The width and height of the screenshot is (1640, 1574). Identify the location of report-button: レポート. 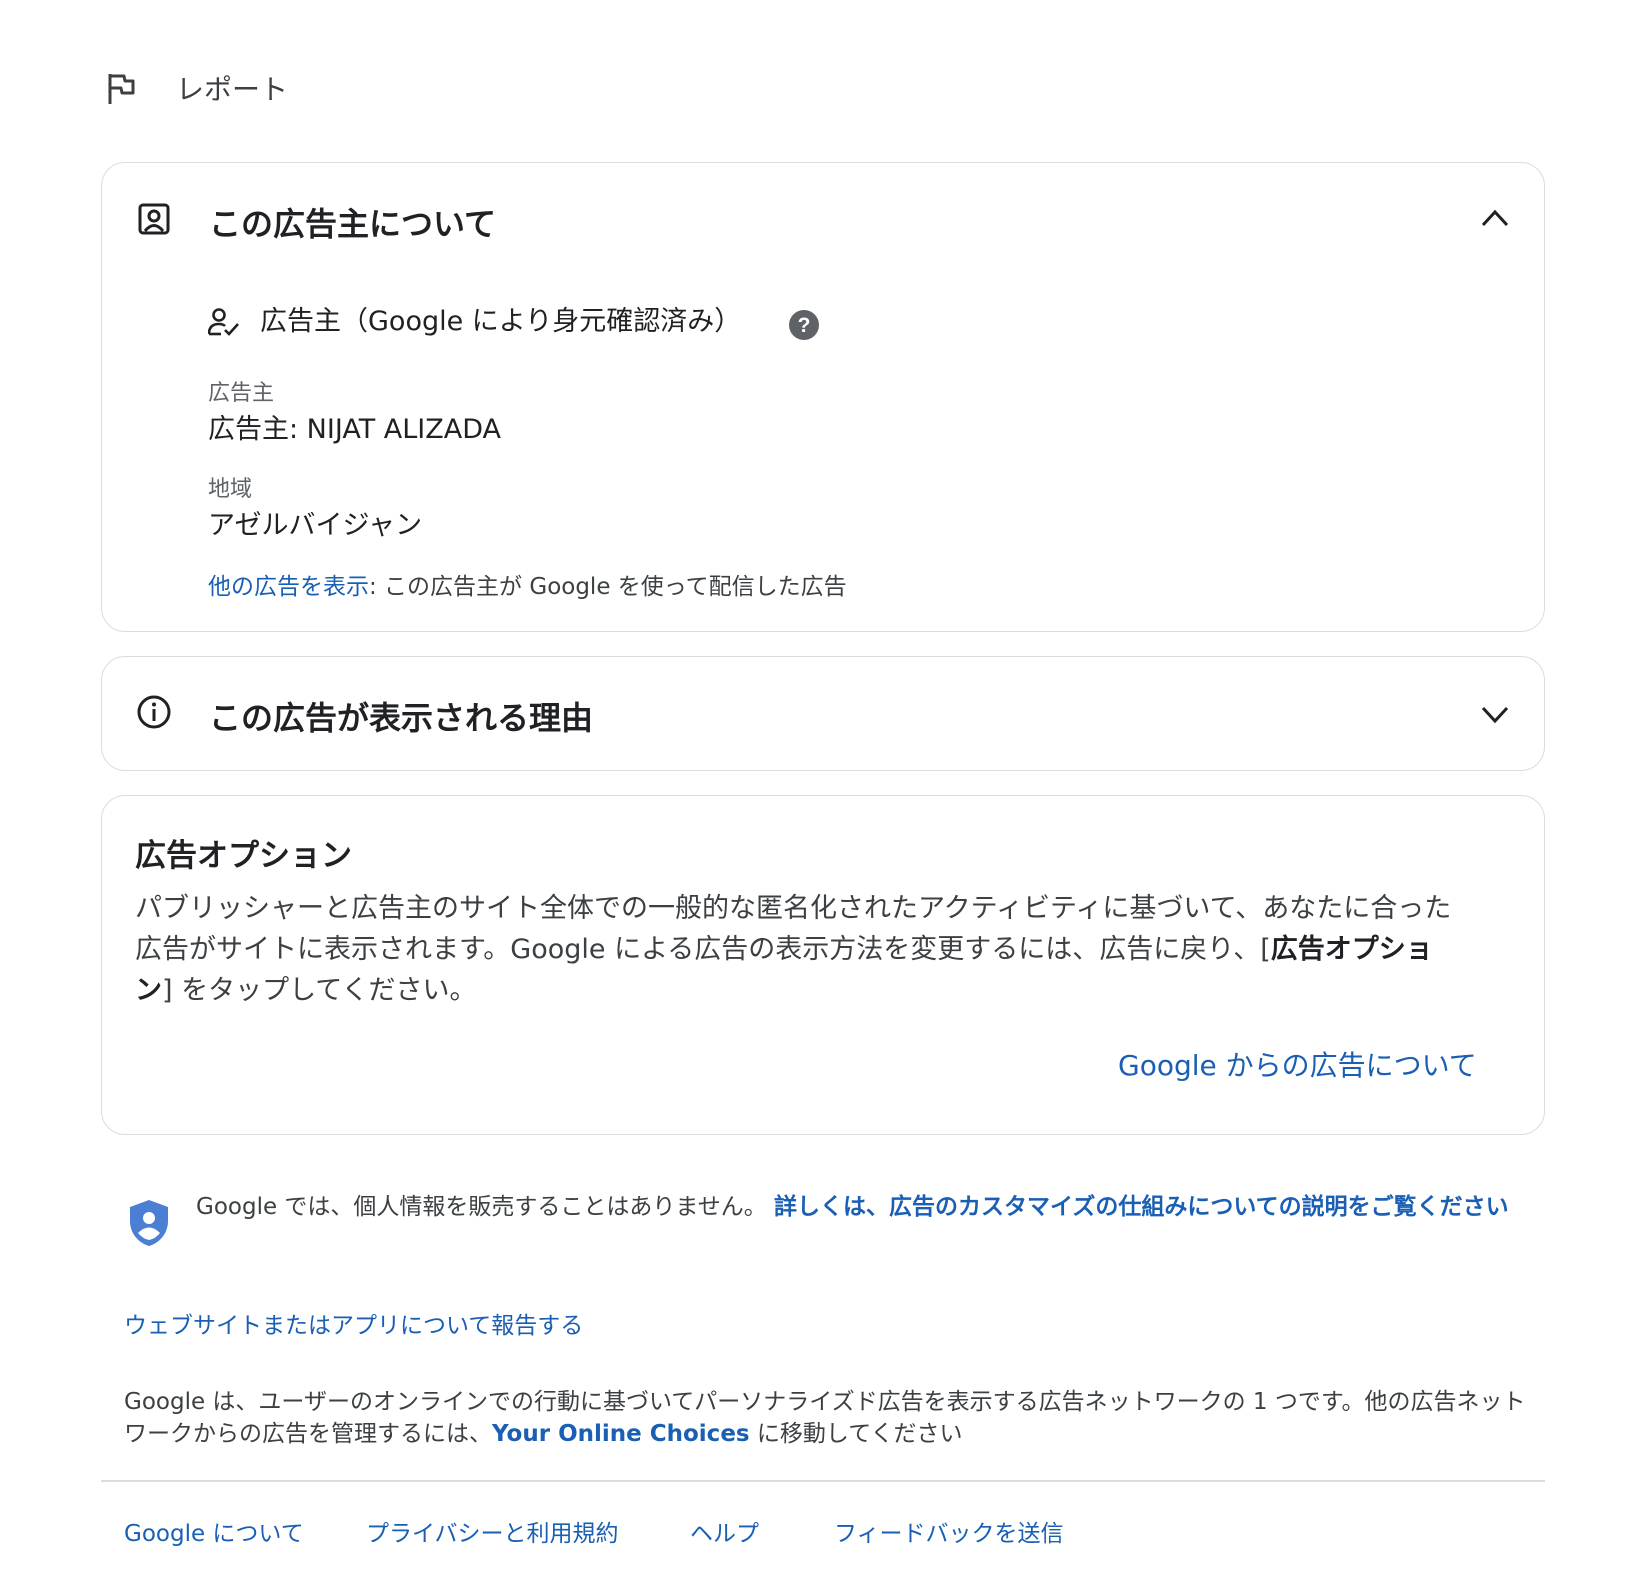
(204, 88).